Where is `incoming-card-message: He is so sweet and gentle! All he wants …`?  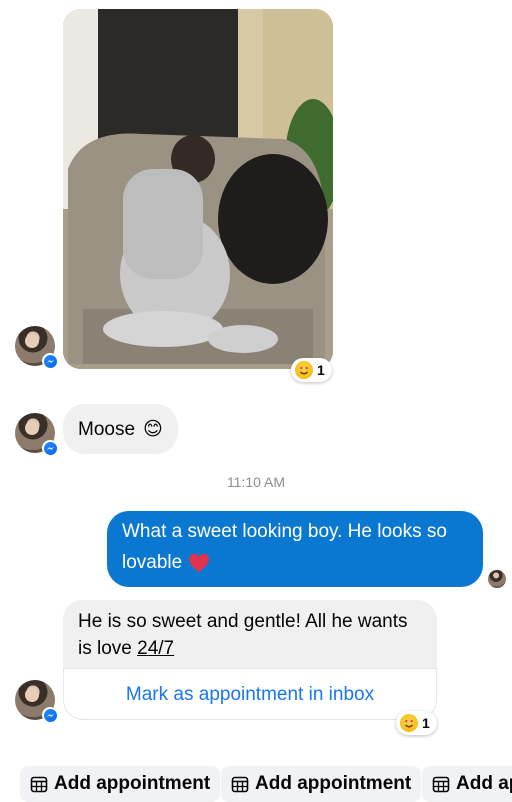
incoming-card-message: He is so sweet and gentle! All he wants … is located at coordinates (250, 660).